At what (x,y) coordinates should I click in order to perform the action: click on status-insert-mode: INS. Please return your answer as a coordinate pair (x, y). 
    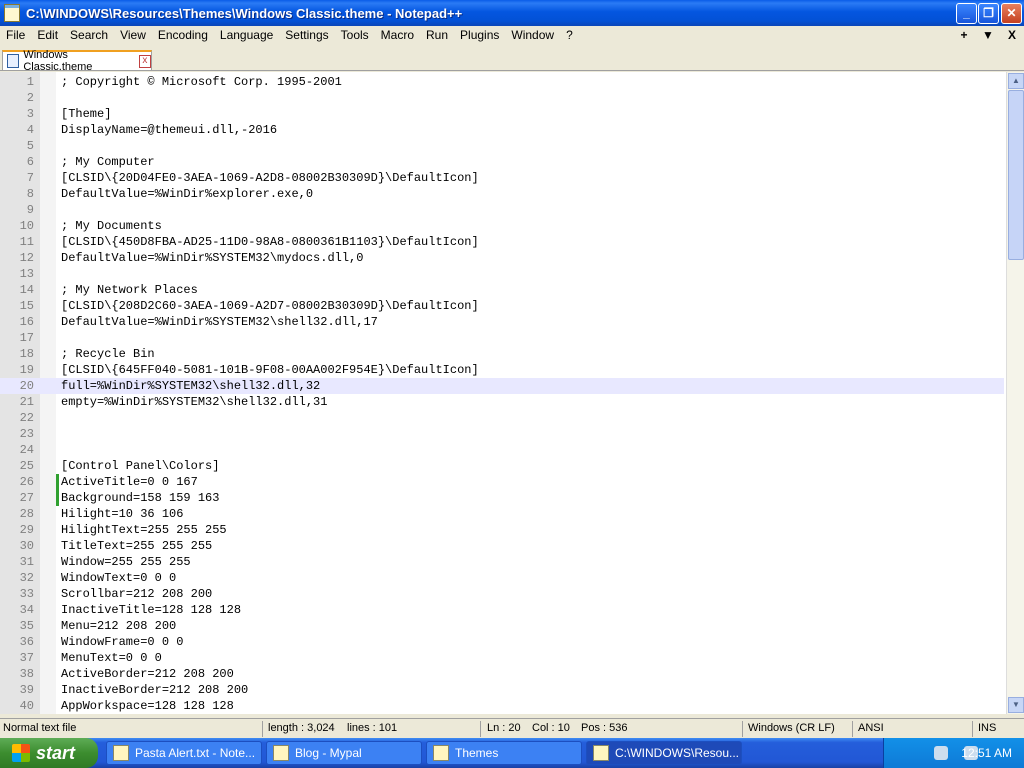
    Looking at the image, I should click on (987, 728).